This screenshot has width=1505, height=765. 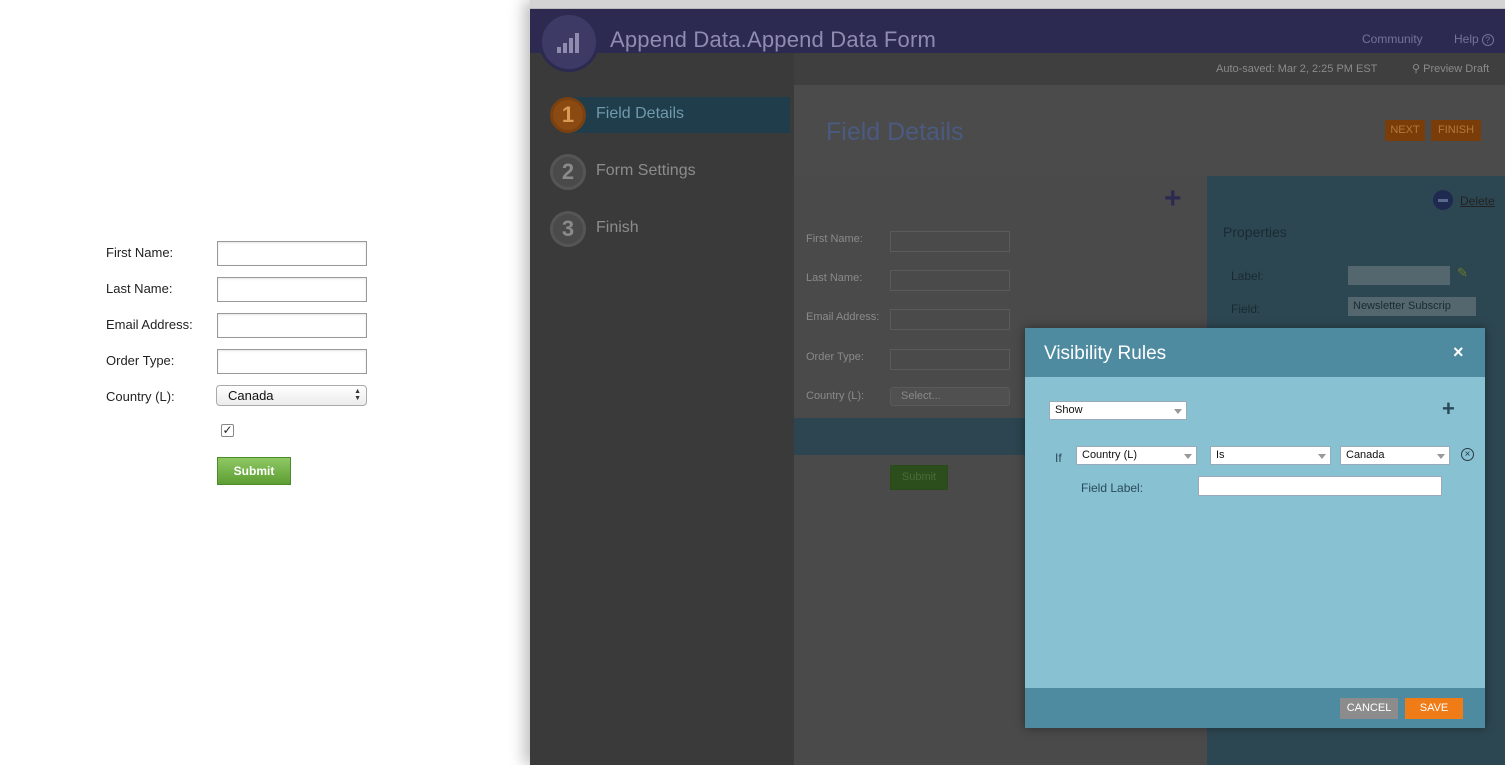 What do you see at coordinates (568, 229) in the screenshot?
I see `step-number: 3` at bounding box center [568, 229].